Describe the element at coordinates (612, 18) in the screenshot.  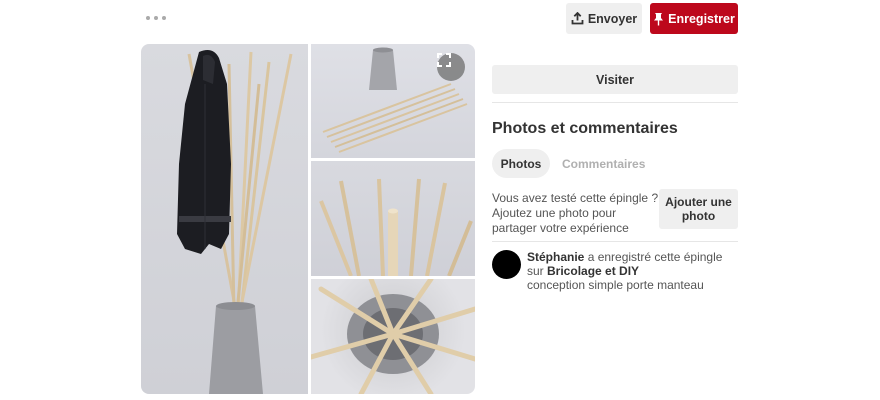
I see `send-label: Envoyer` at that location.